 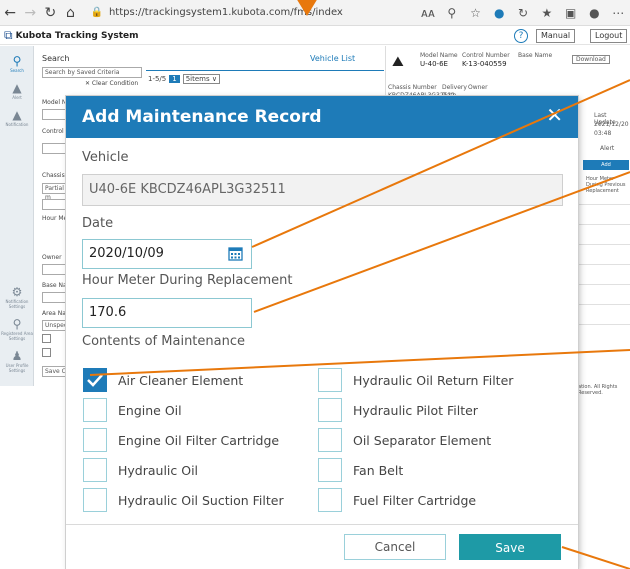 I want to click on saved-criteria-input: Search by Saved Criteria, so click(x=92, y=72).